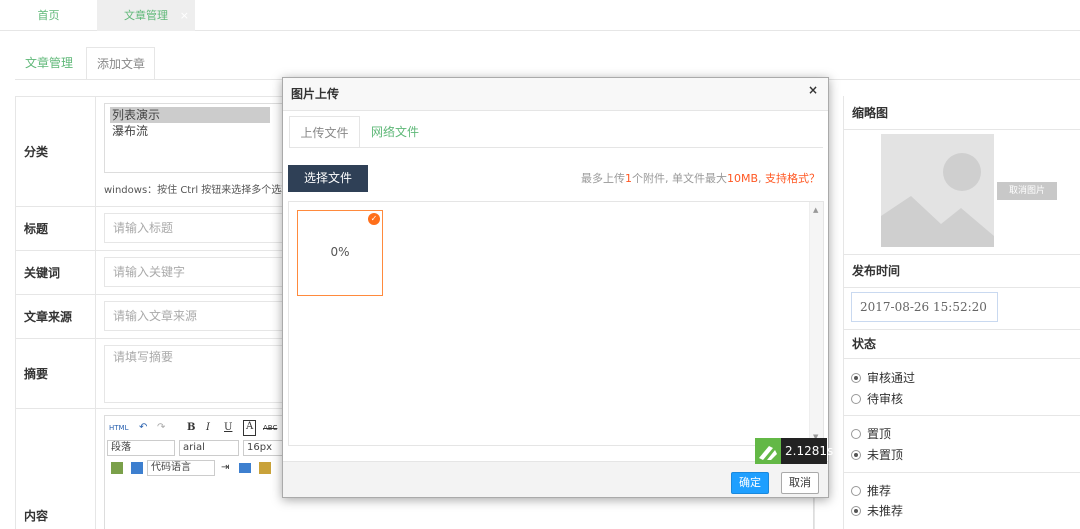 The image size is (1080, 529). What do you see at coordinates (800, 483) in the screenshot?
I see `cancel-button: 取消` at bounding box center [800, 483].